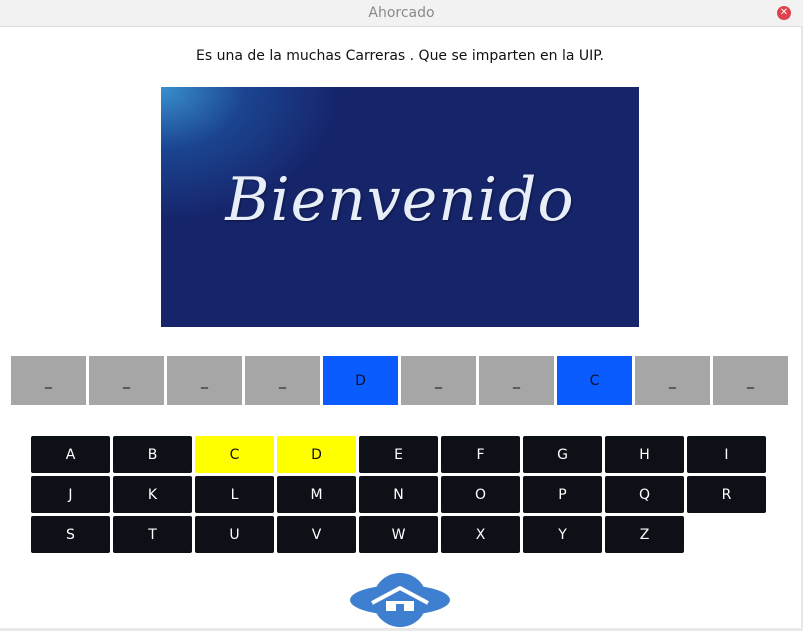 Image resolution: width=803 pixels, height=632 pixels. What do you see at coordinates (152, 534) in the screenshot?
I see `key-t: T` at bounding box center [152, 534].